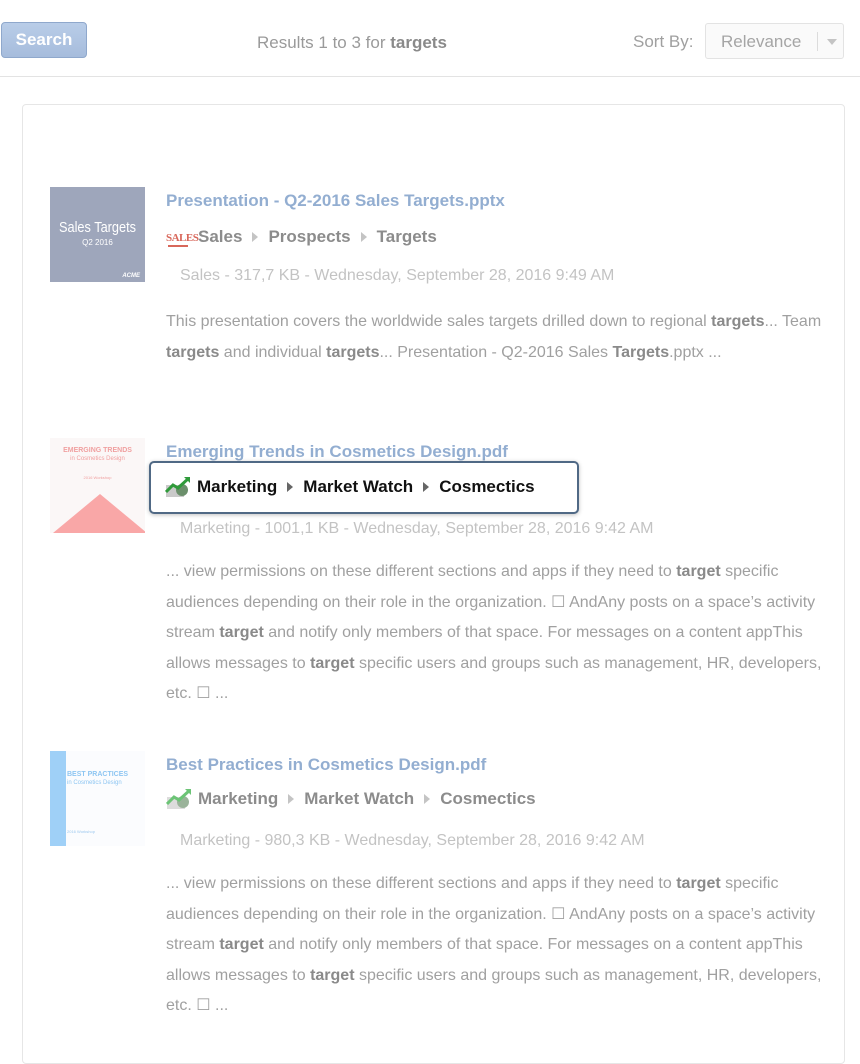  I want to click on sort-by-label: Sort By:, so click(663, 41).